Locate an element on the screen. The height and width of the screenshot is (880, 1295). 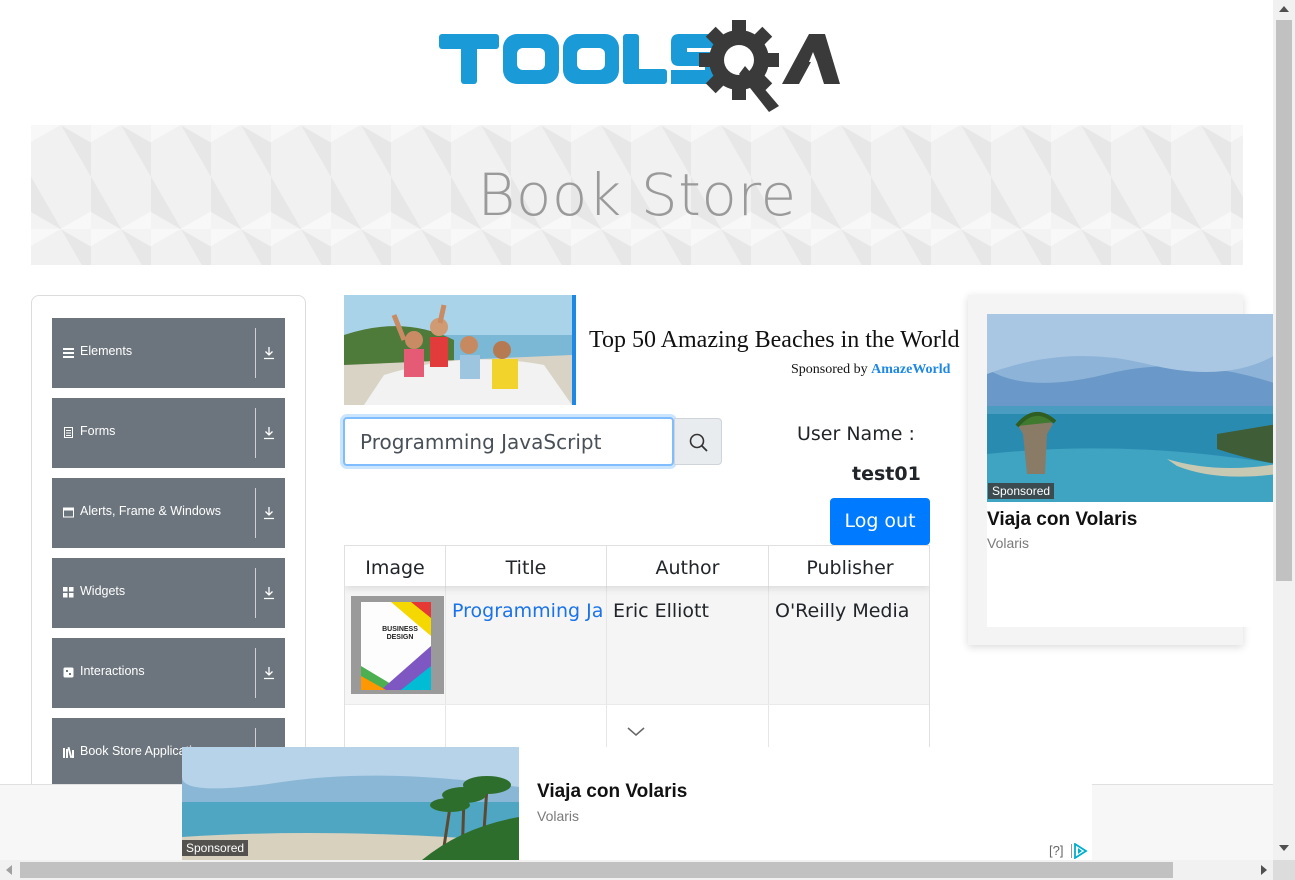
ad-headline: Top 50 Amazing Beaches in the World is located at coordinates (774, 340).